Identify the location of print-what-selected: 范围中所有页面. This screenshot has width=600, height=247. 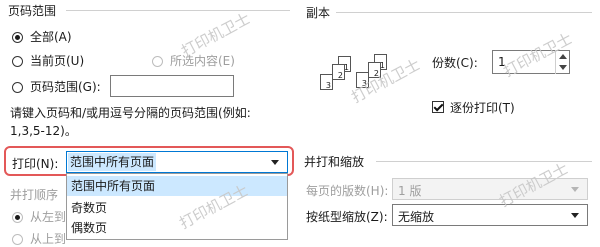
(112, 162).